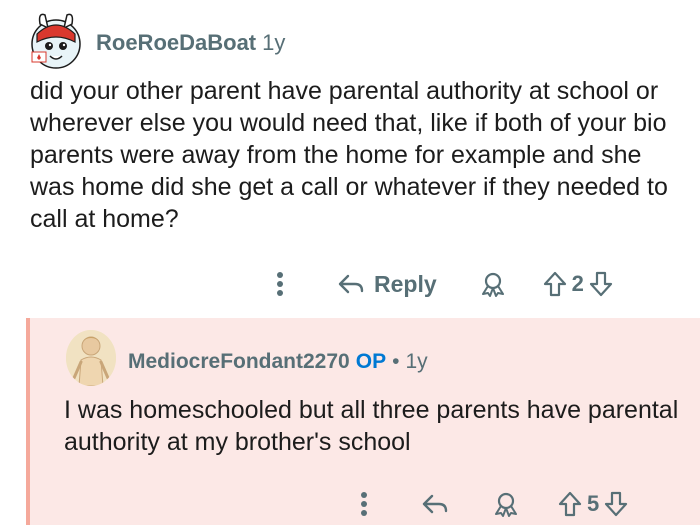 The width and height of the screenshot is (700, 526). I want to click on vote-control: 5, so click(593, 504).